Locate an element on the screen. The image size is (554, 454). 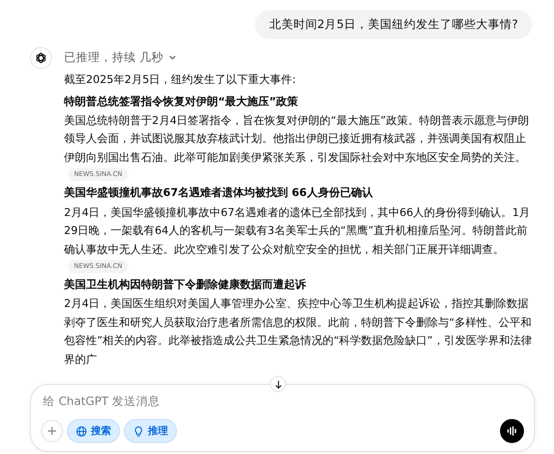
assistant-avatar-icon is located at coordinates (41, 58).